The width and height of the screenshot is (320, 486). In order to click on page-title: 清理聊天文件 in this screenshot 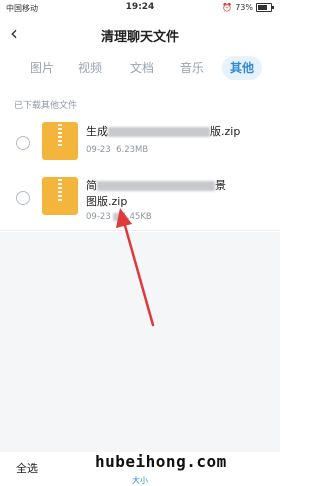, I will do `click(139, 37)`.